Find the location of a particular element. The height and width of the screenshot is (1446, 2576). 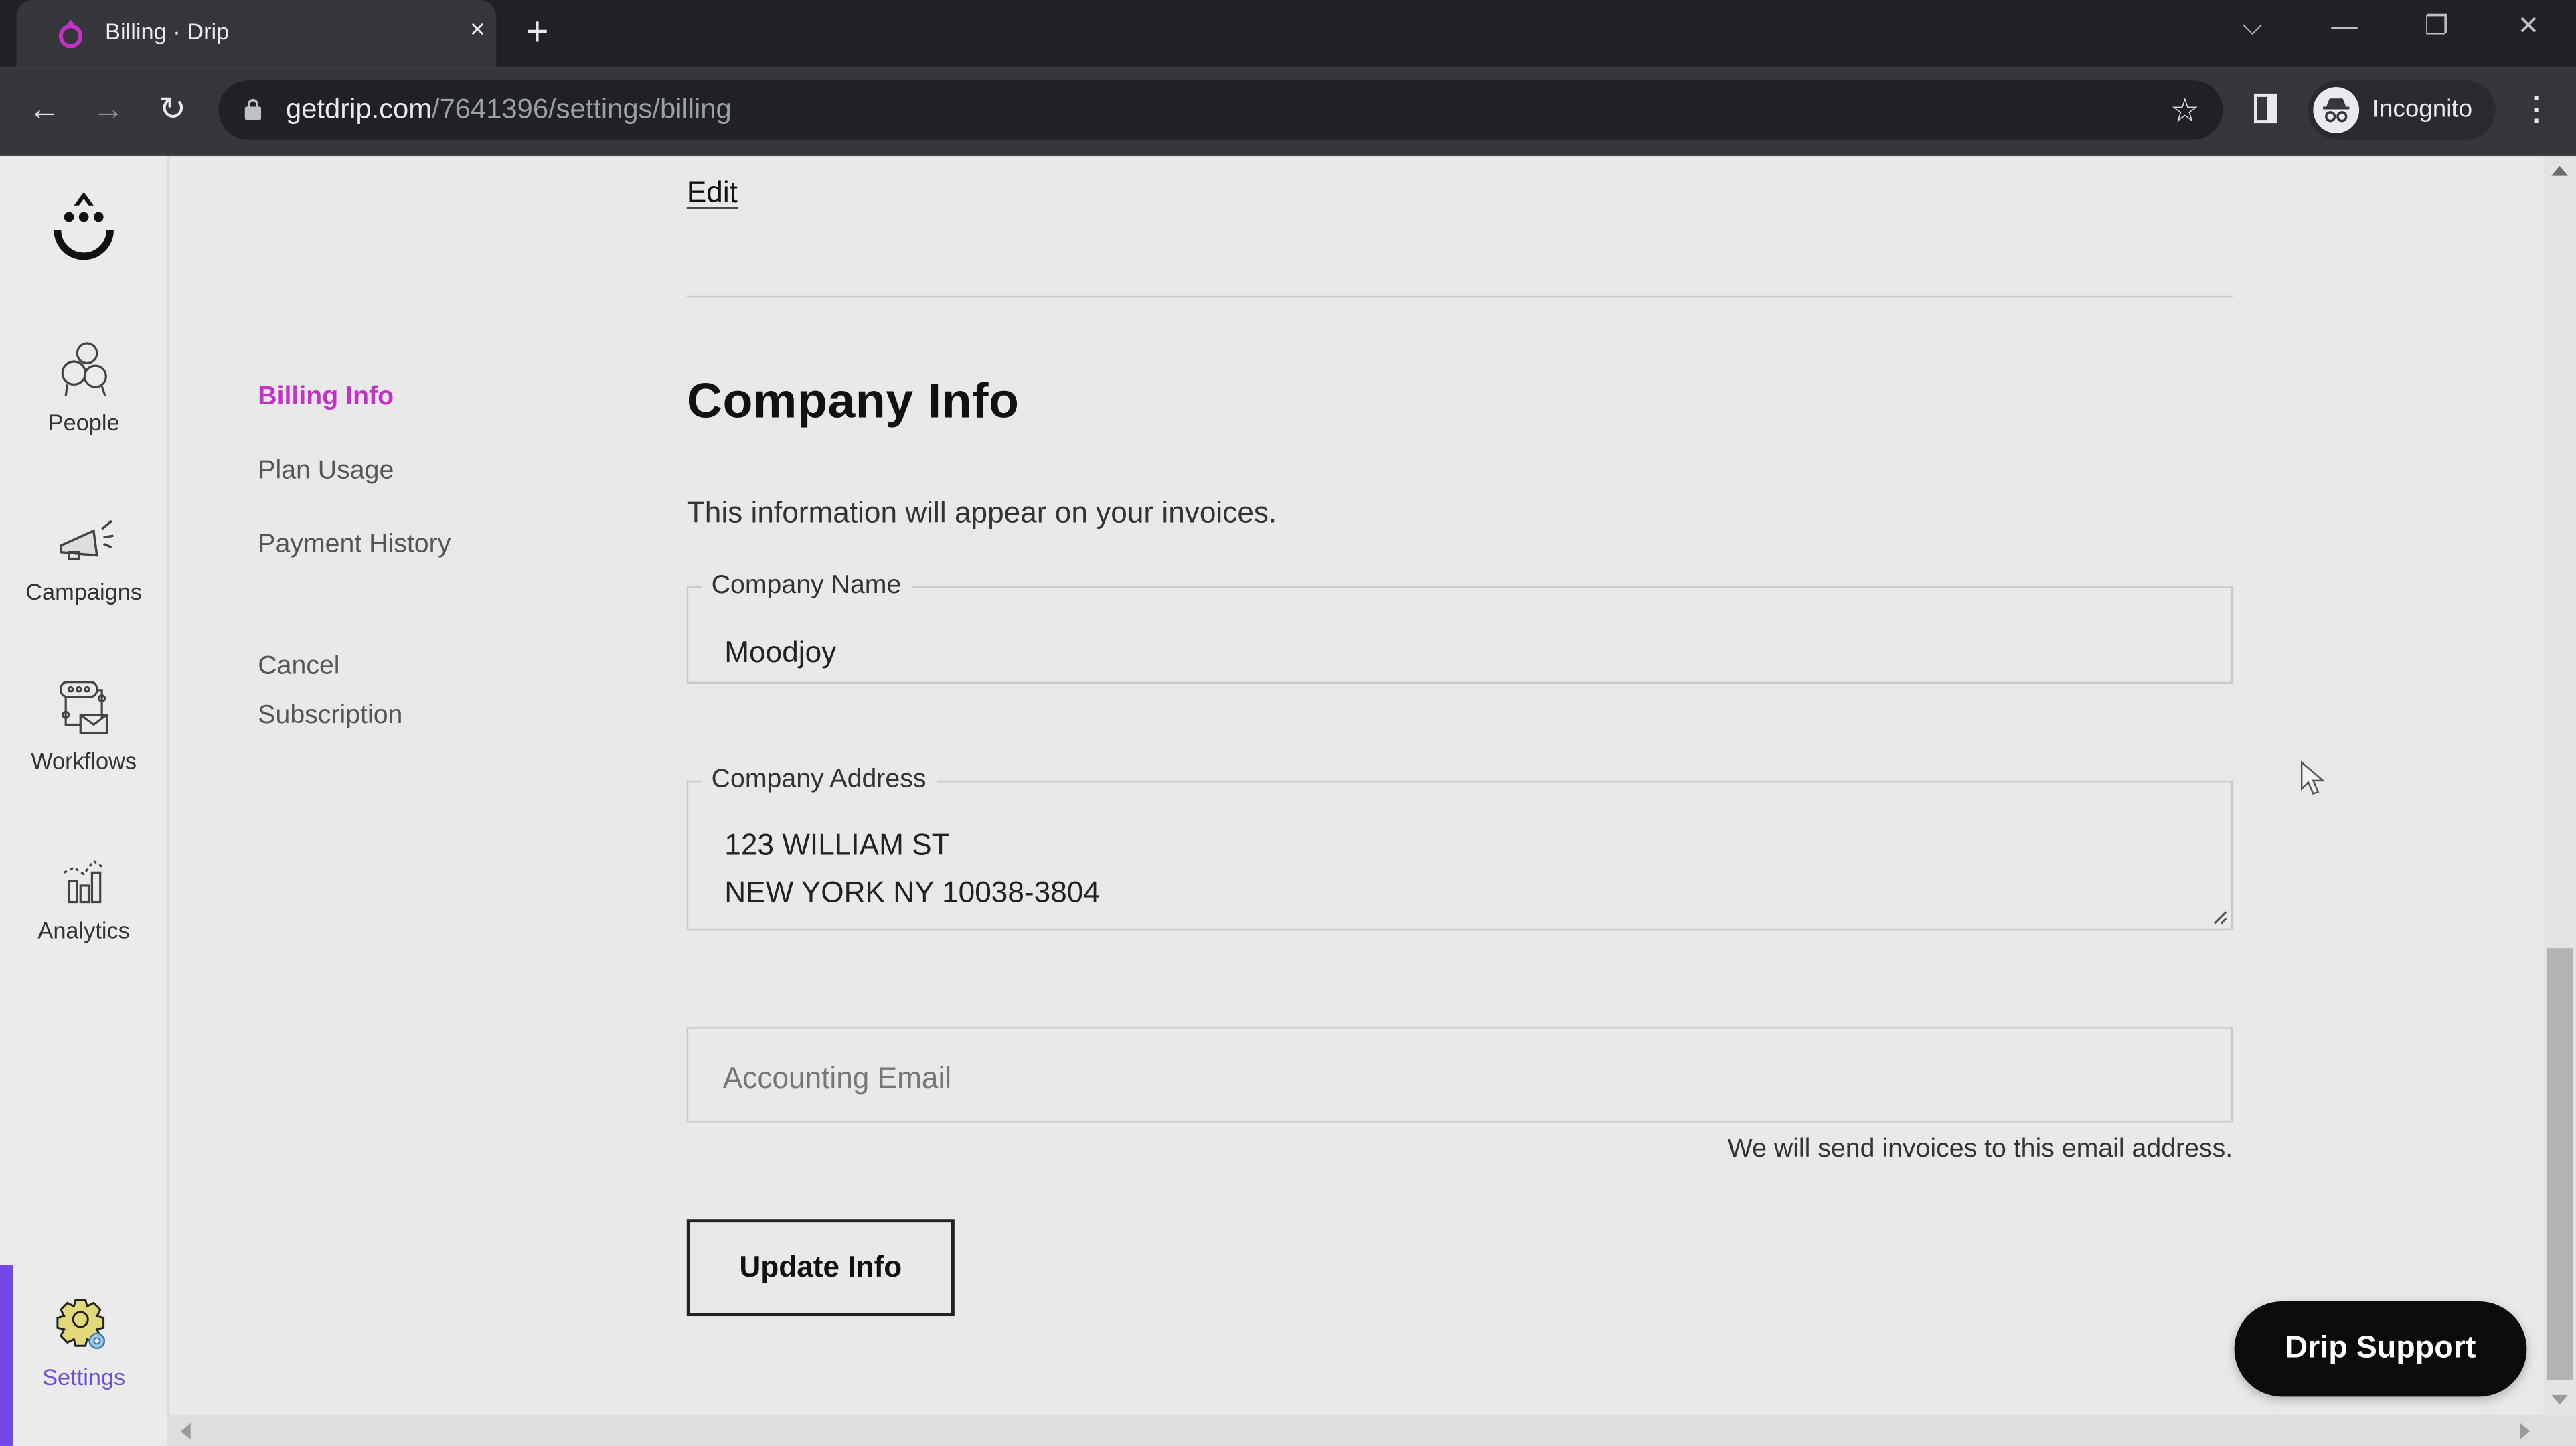

address-bar: getdrip.com/7641396/settings/billing ☆ is located at coordinates (1221, 110).